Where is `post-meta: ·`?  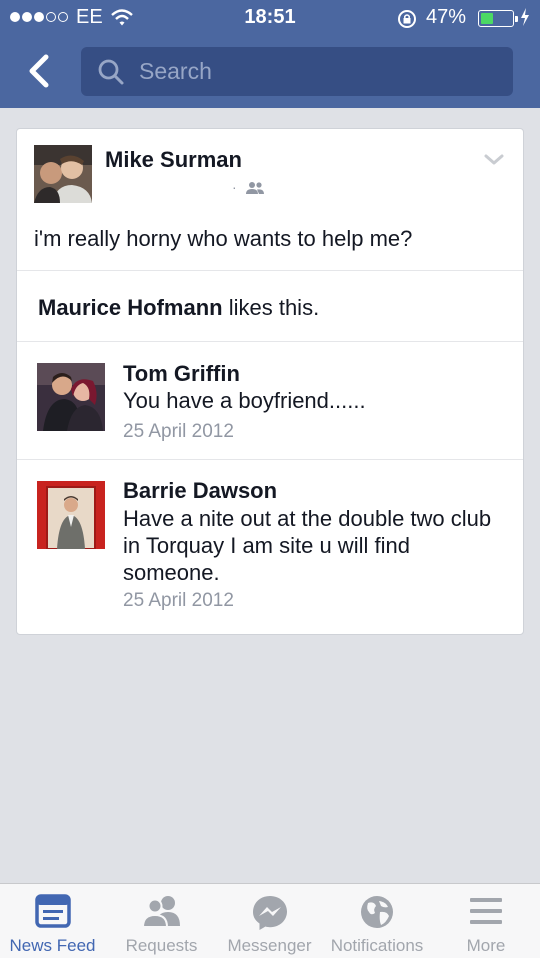
post-meta: · is located at coordinates (248, 187).